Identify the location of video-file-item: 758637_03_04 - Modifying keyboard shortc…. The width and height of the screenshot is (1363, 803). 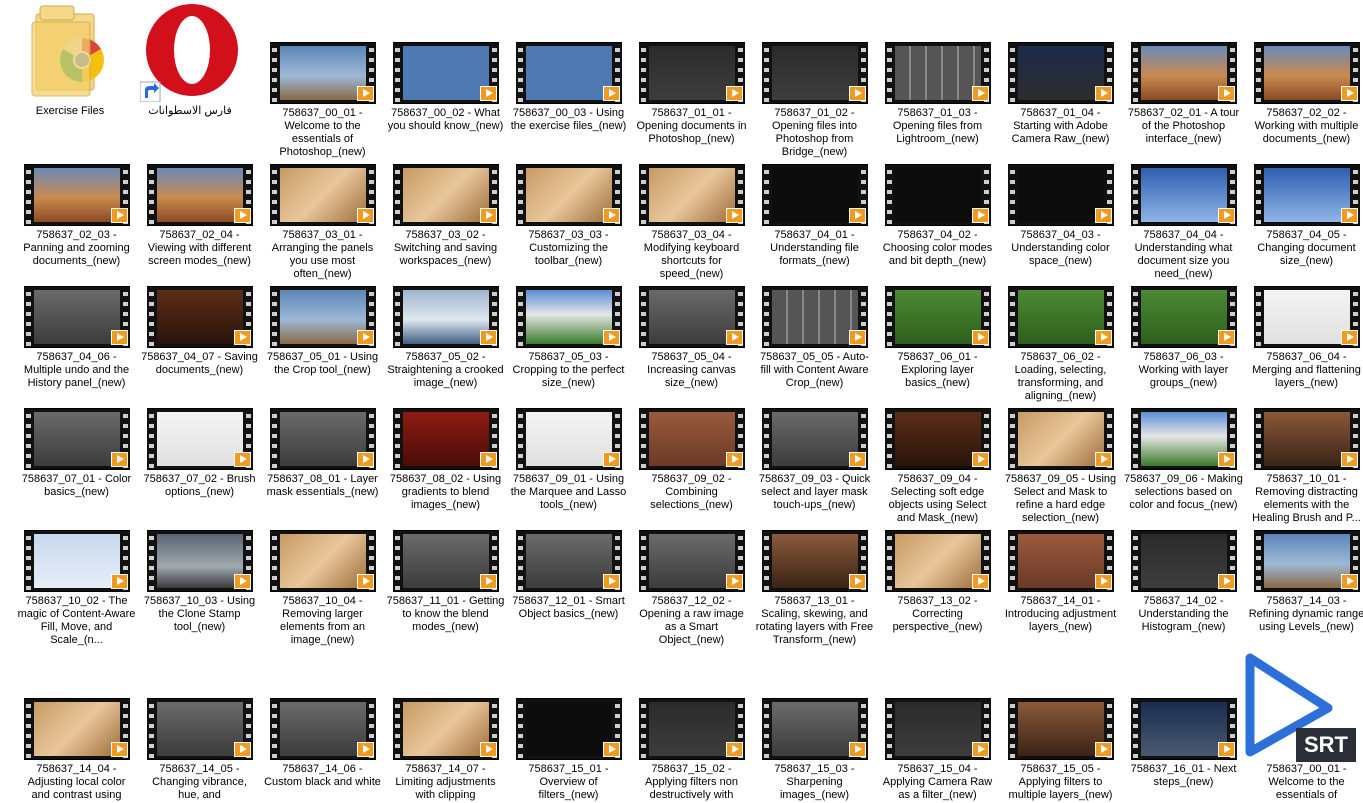
(691, 222).